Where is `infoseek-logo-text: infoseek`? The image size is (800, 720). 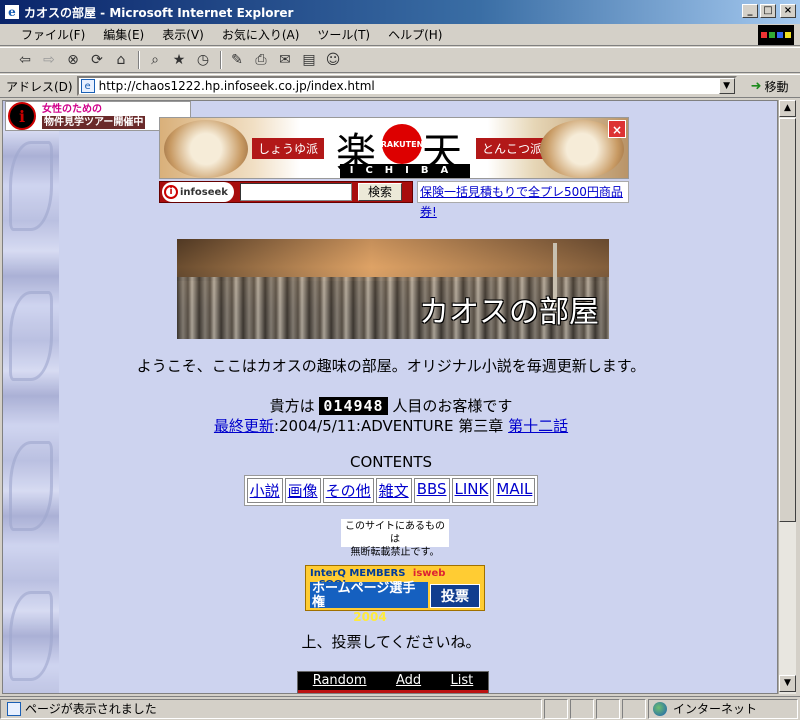 infoseek-logo-text: infoseek is located at coordinates (204, 192).